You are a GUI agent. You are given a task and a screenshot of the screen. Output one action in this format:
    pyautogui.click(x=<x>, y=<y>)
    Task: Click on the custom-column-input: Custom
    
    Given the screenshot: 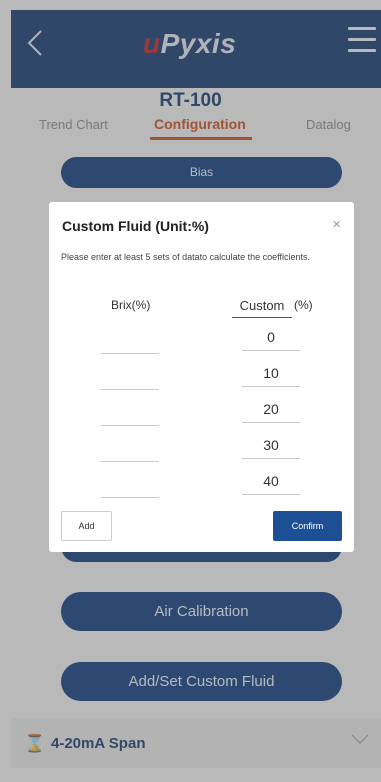 What is the action you would take?
    pyautogui.click(x=262, y=308)
    